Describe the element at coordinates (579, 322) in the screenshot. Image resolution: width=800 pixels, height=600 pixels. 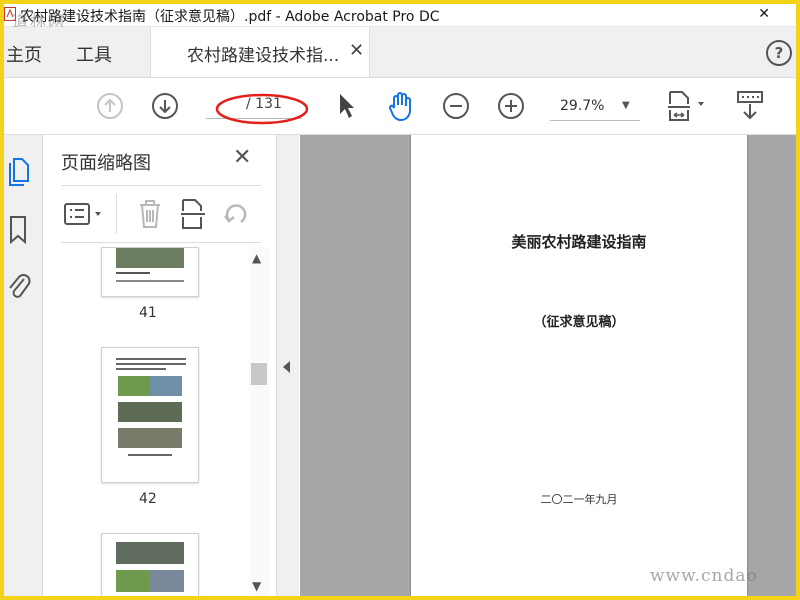
I see `document-subtitle: （征求意见稿）` at that location.